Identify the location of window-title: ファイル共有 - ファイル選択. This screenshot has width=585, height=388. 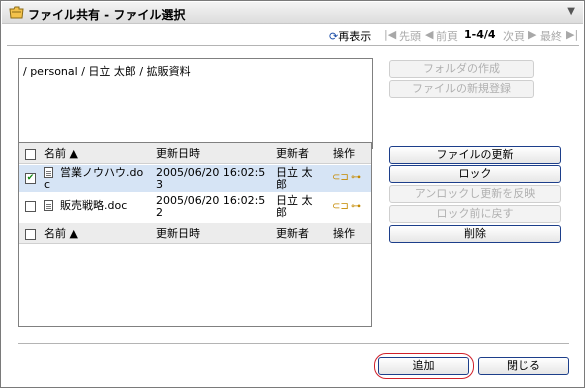
(107, 15).